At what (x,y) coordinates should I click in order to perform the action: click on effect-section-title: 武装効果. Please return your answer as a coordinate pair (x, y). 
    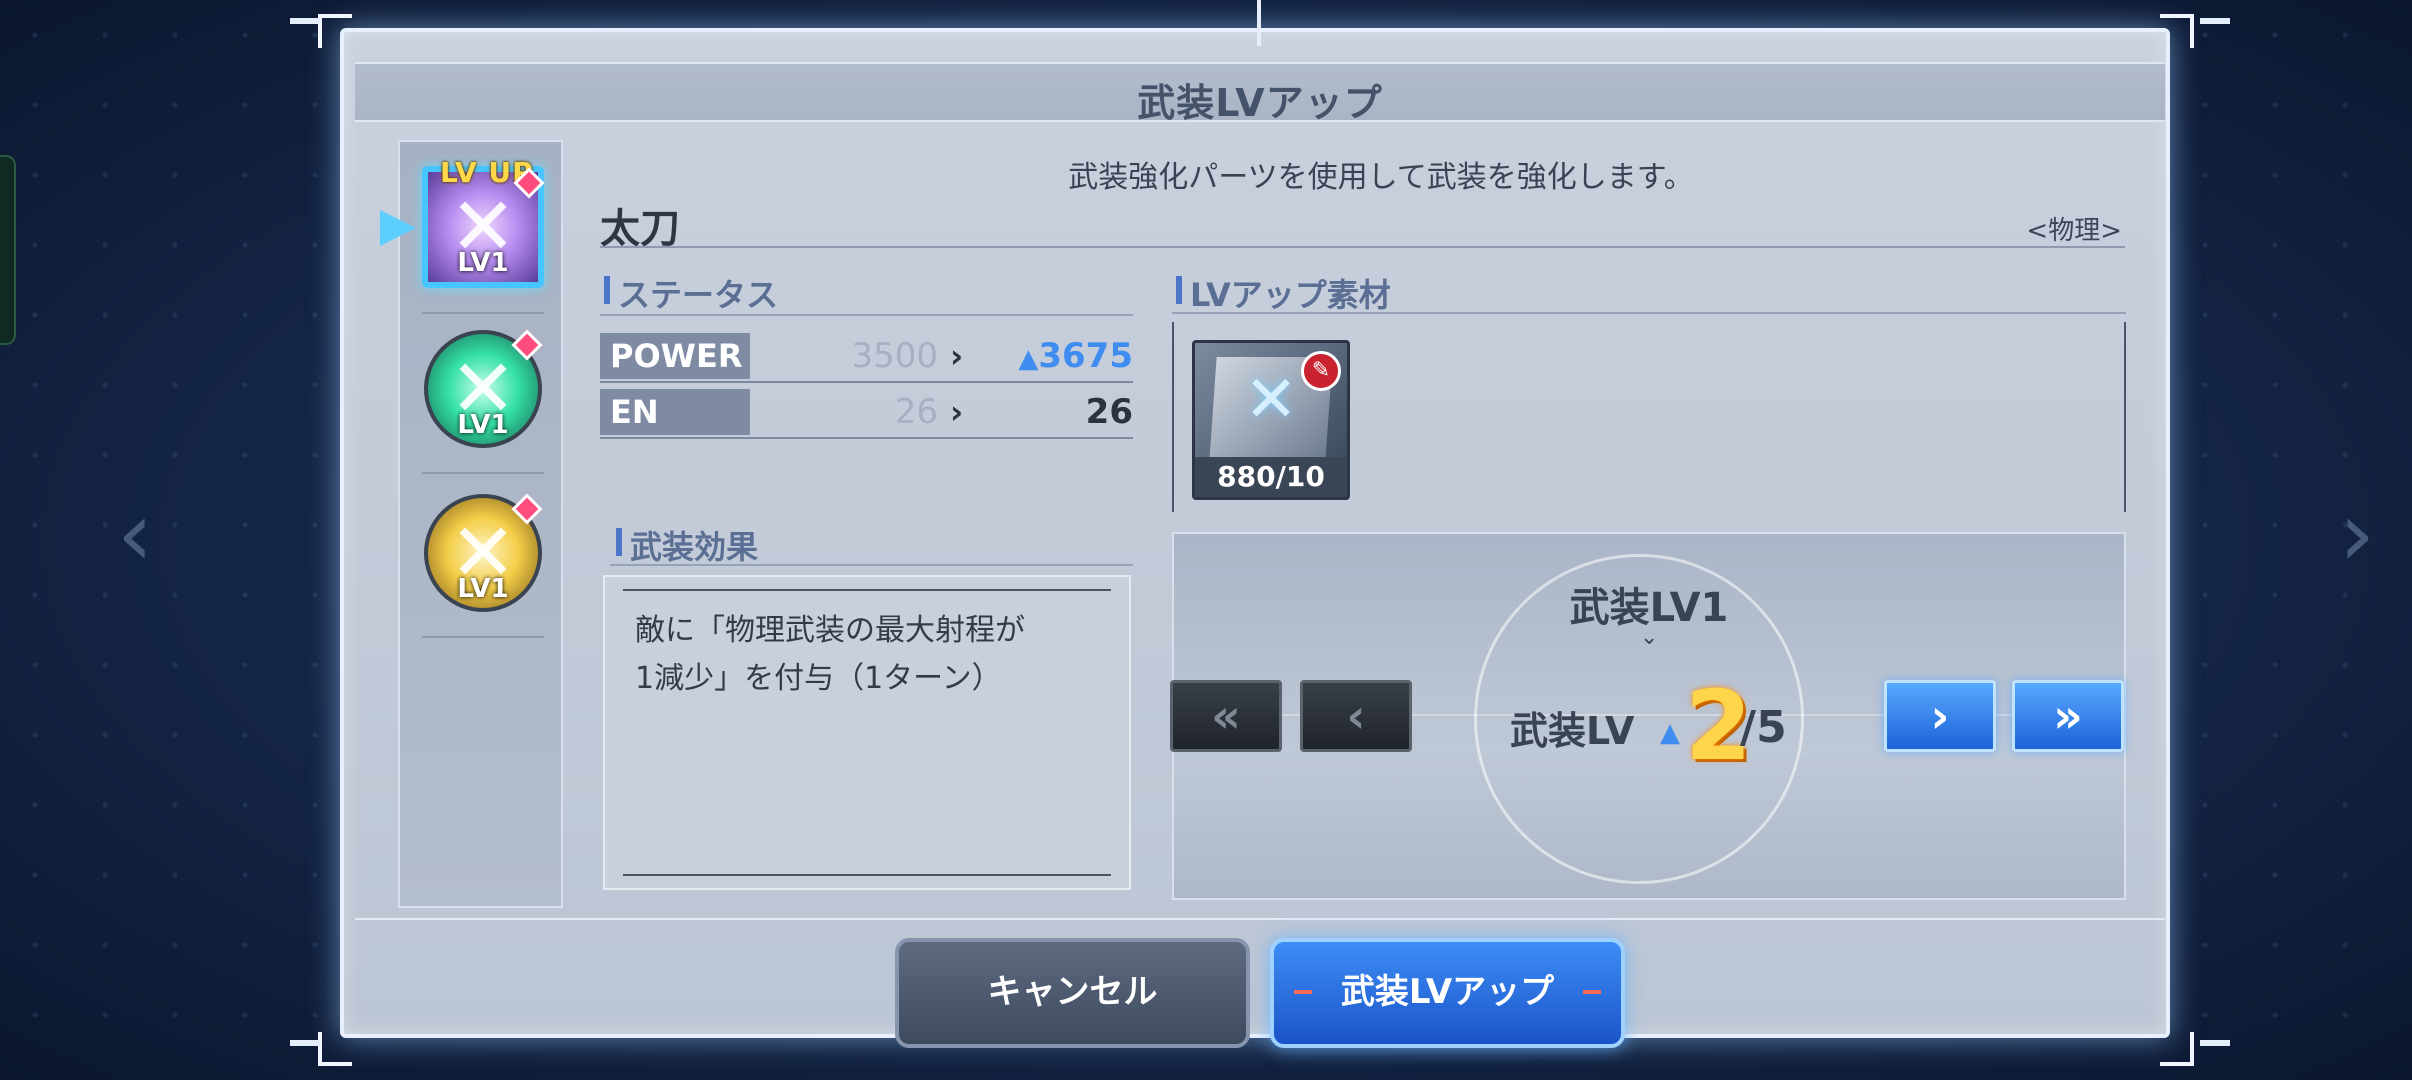
    Looking at the image, I should click on (686, 545).